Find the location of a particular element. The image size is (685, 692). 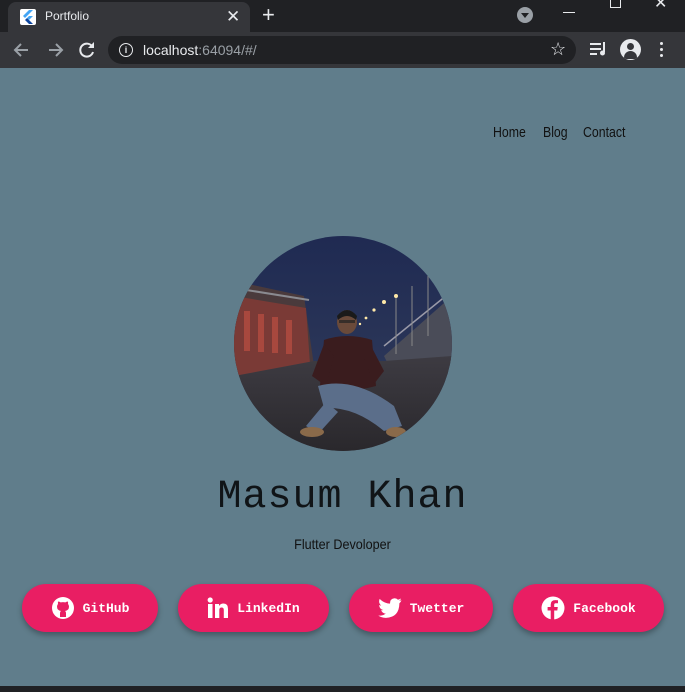

new-tab-icon: + is located at coordinates (268, 15).